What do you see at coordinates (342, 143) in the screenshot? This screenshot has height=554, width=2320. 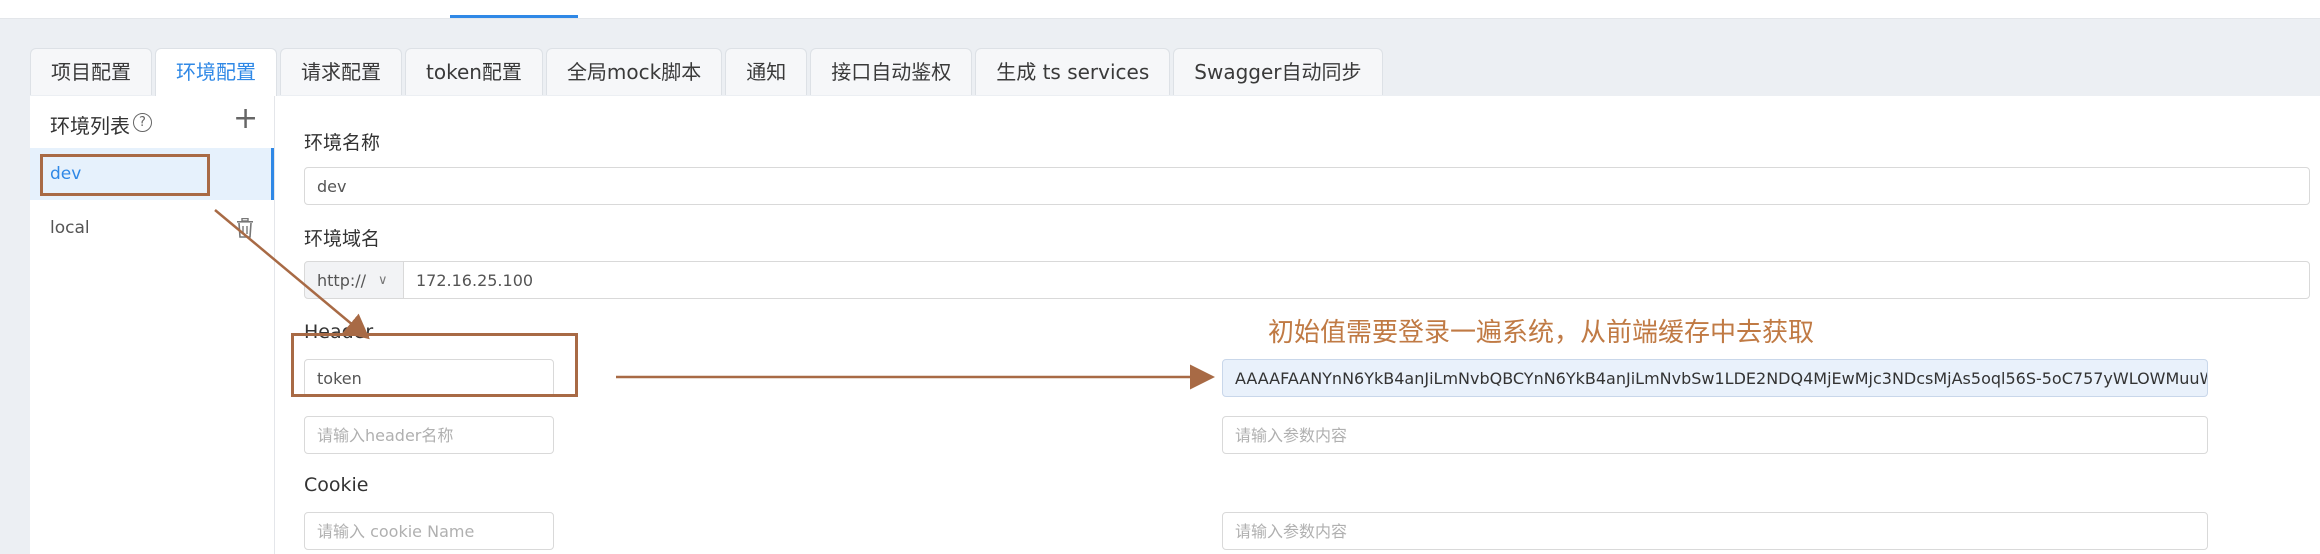 I see `env-name-label: 环境名称` at bounding box center [342, 143].